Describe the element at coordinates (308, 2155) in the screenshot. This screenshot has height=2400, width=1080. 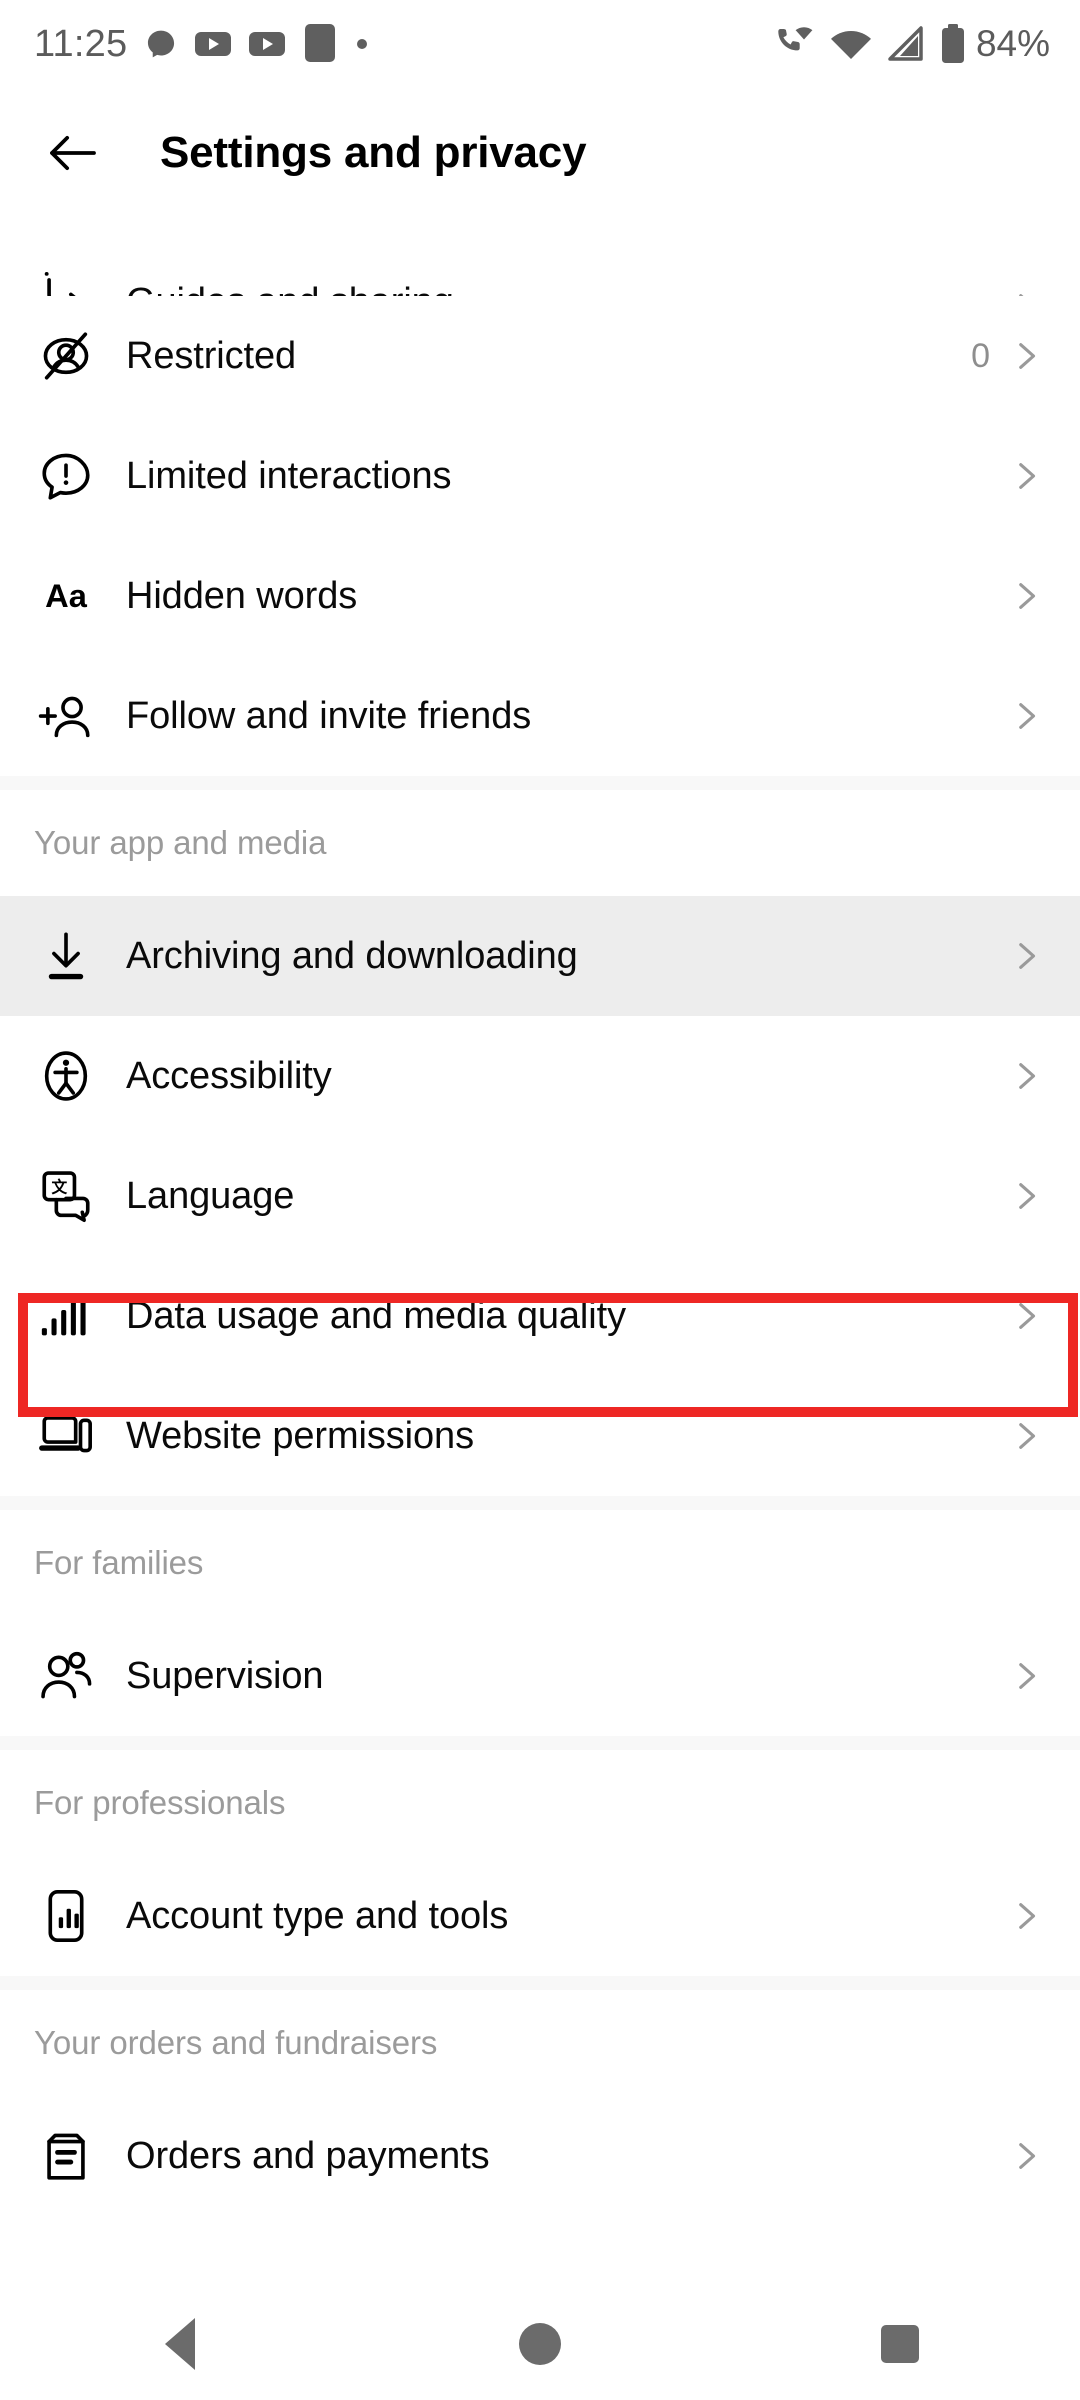
I see `list-item-label: Orders and payments` at that location.